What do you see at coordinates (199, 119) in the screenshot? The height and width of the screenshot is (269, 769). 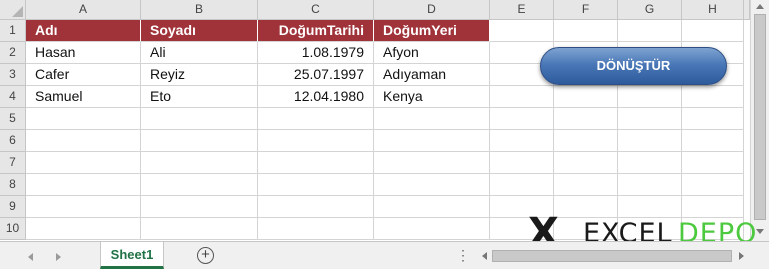 I see `cell-b5` at bounding box center [199, 119].